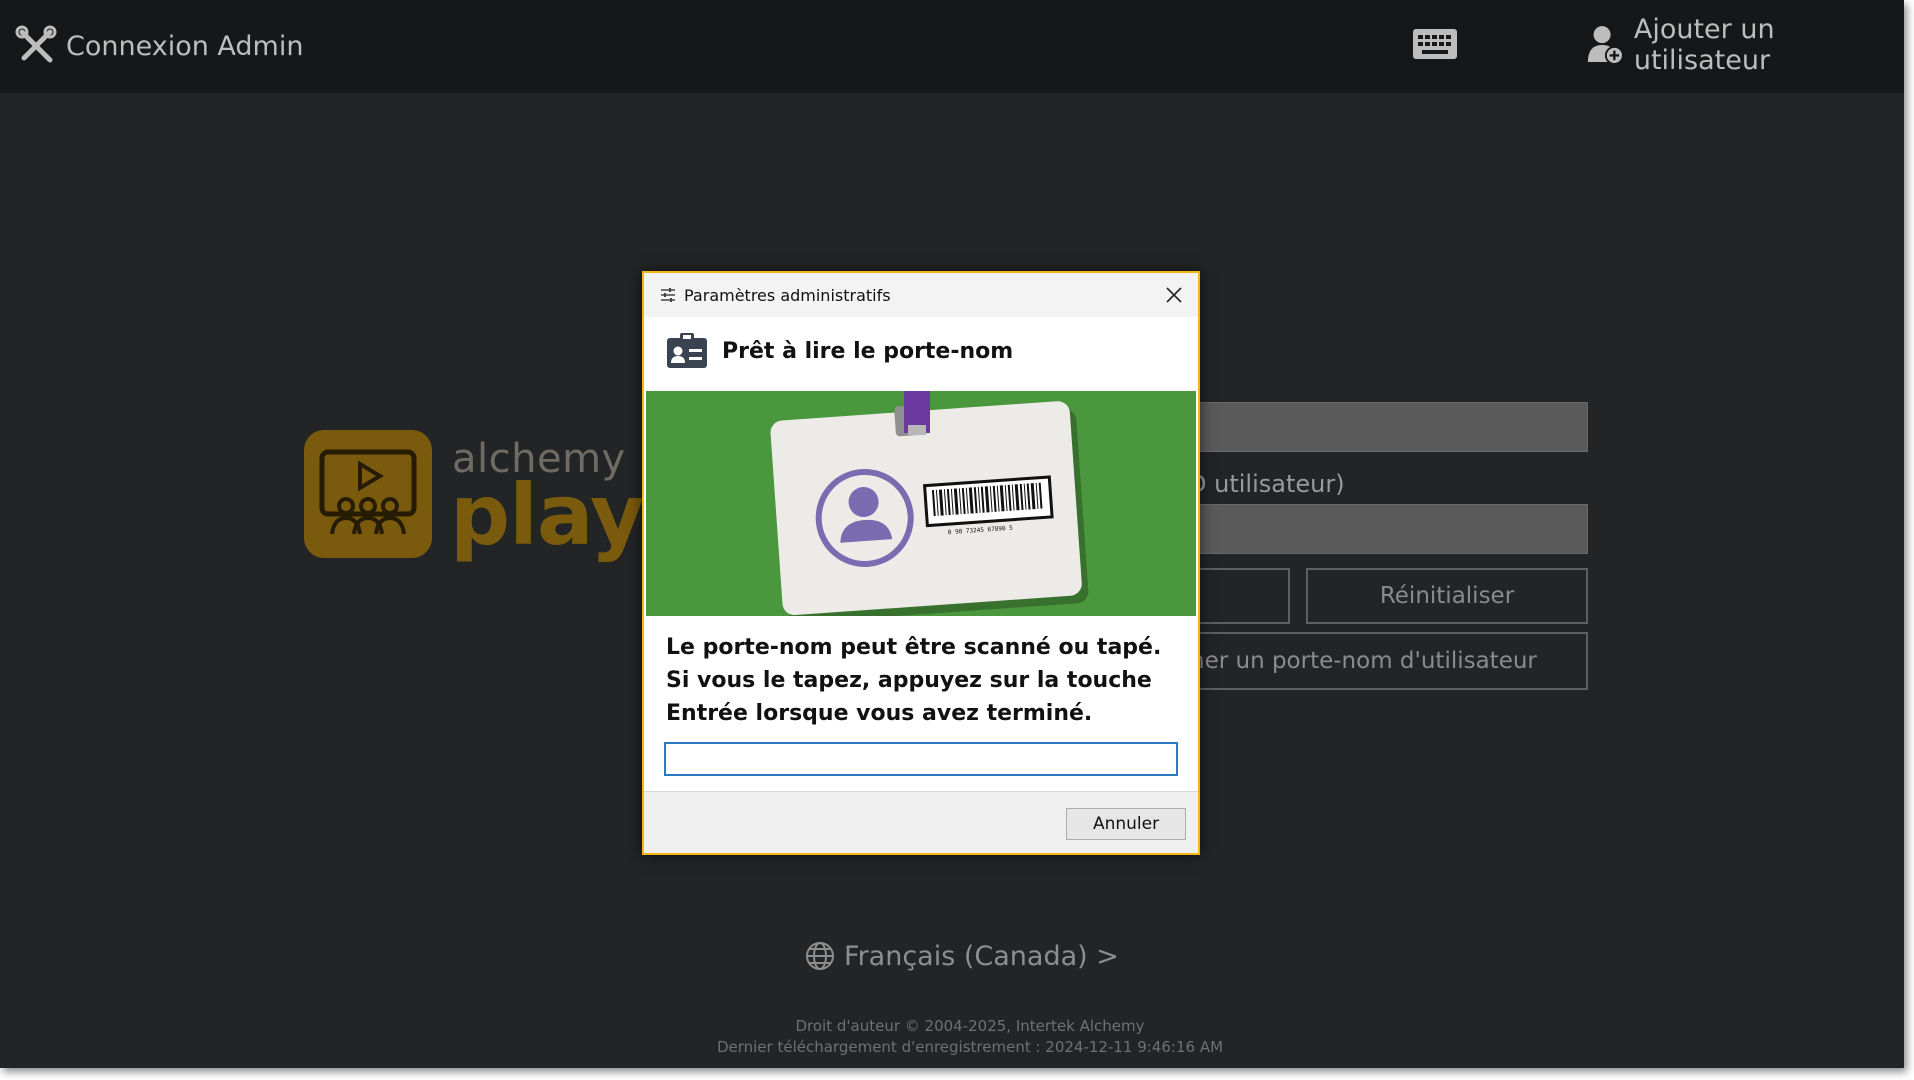 The image size is (1914, 1080). What do you see at coordinates (185, 46) in the screenshot?
I see `admin-login-label: Connexion Admin` at bounding box center [185, 46].